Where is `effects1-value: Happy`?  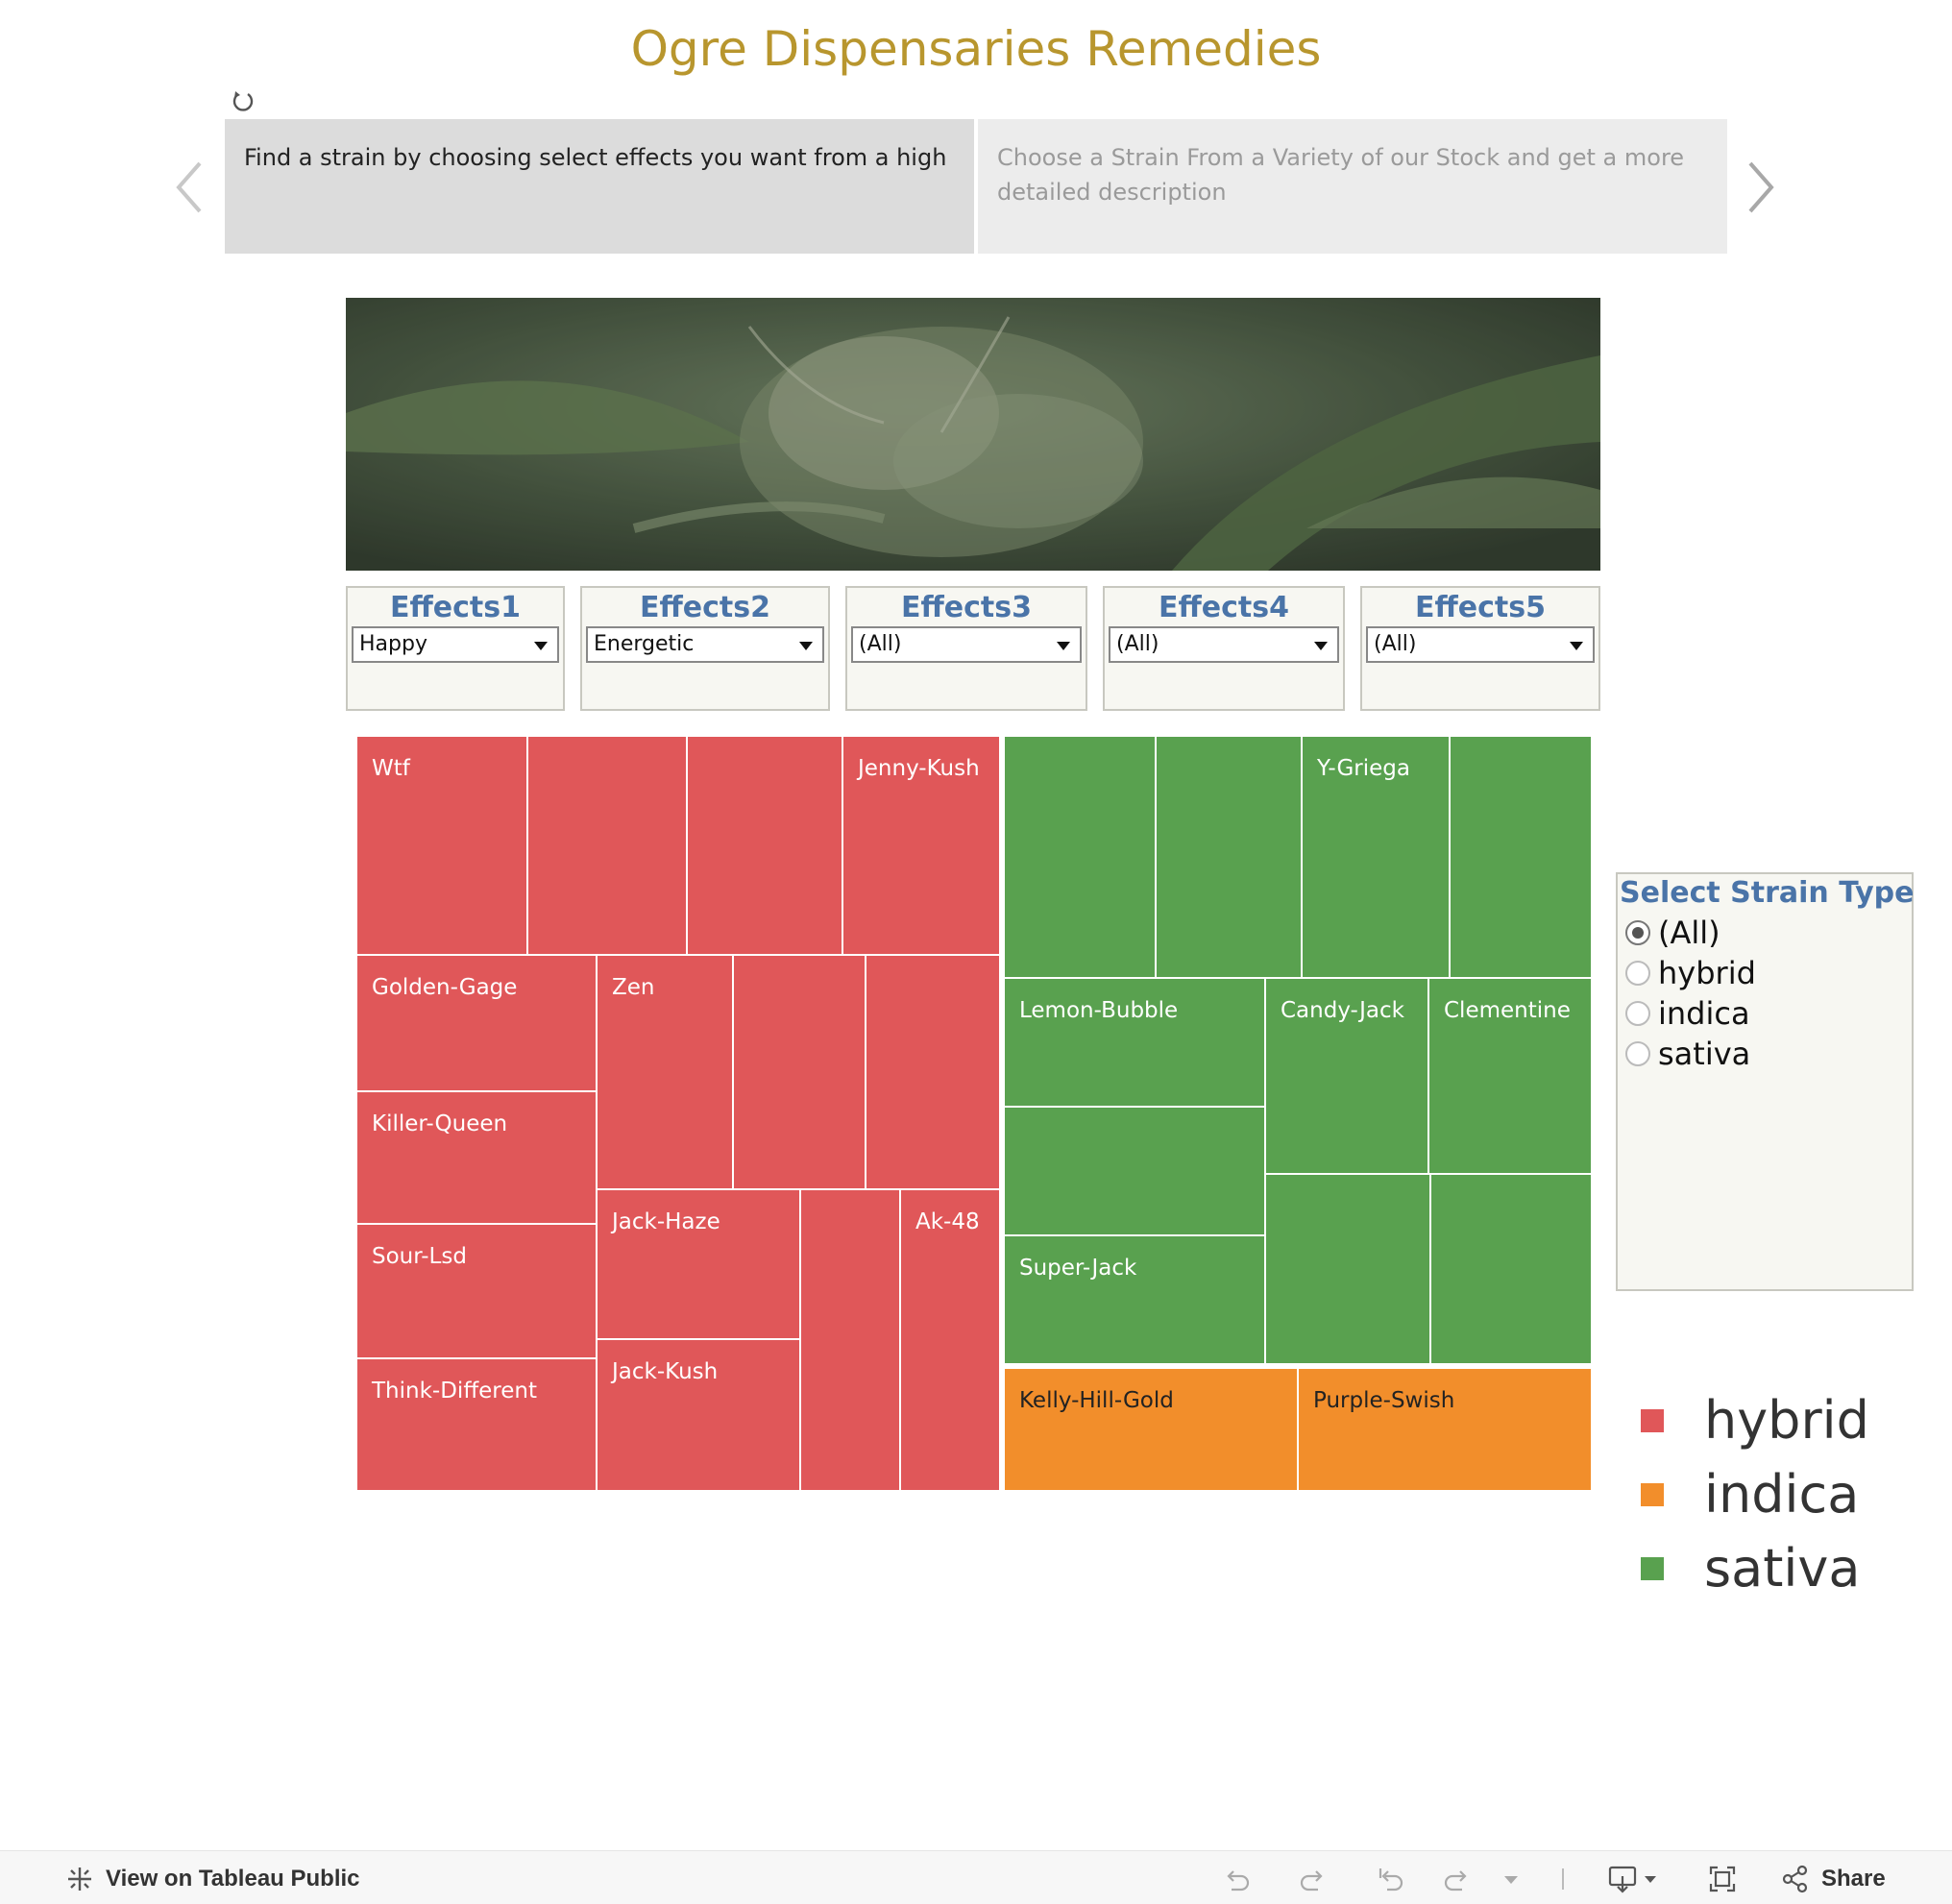 effects1-value: Happy is located at coordinates (393, 644).